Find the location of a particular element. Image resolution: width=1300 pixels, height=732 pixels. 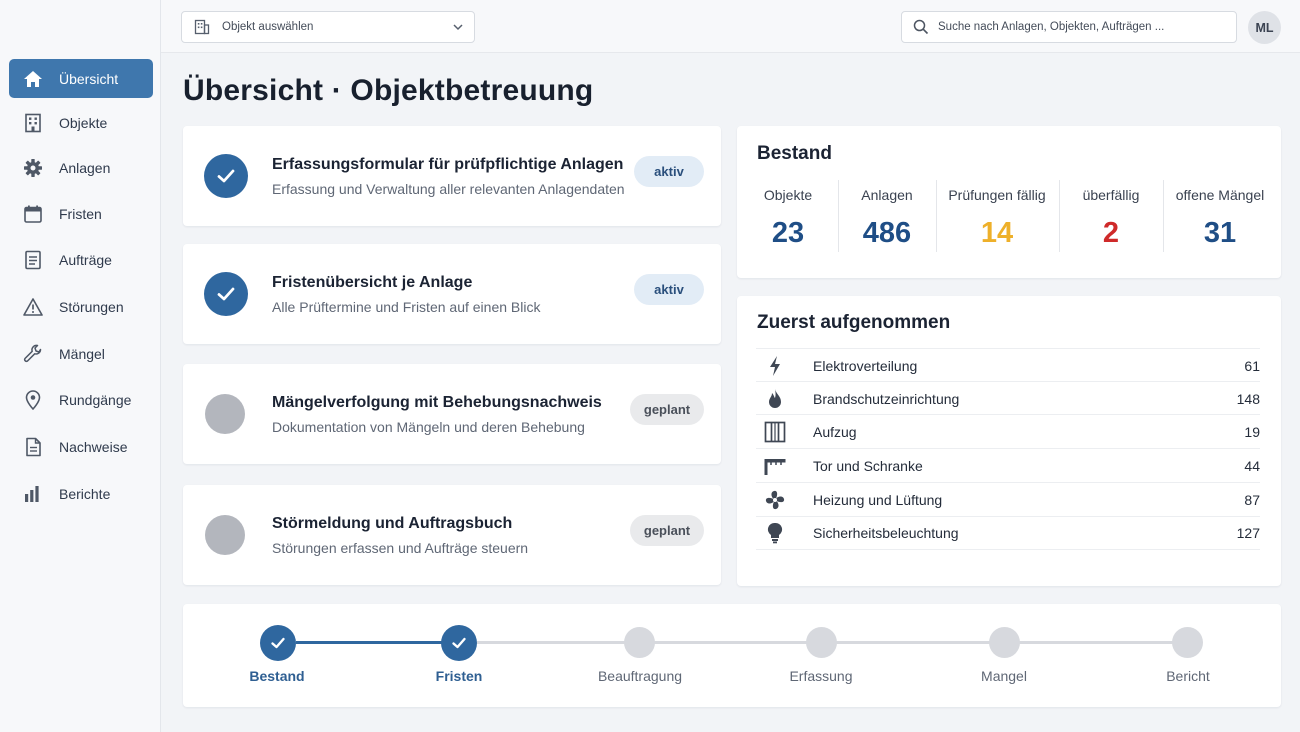

warning-icon is located at coordinates (33, 307).